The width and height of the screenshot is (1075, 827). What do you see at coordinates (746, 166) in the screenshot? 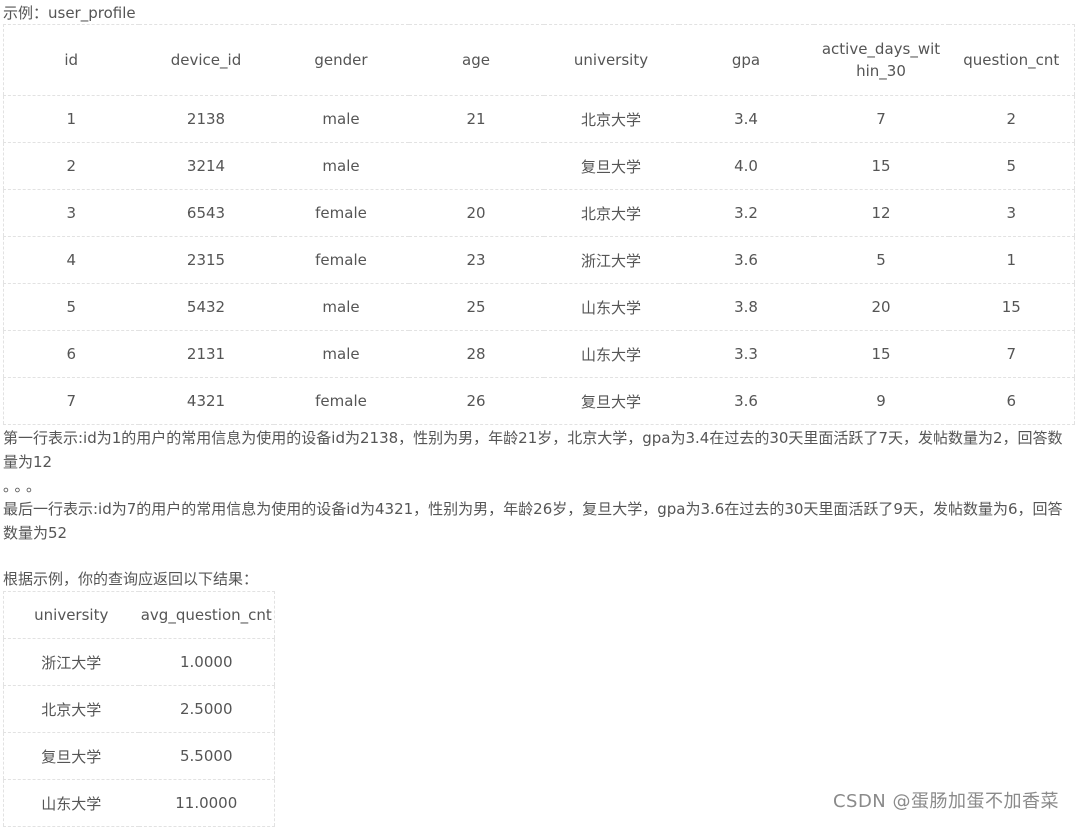
I see `table-cell: 4.0` at bounding box center [746, 166].